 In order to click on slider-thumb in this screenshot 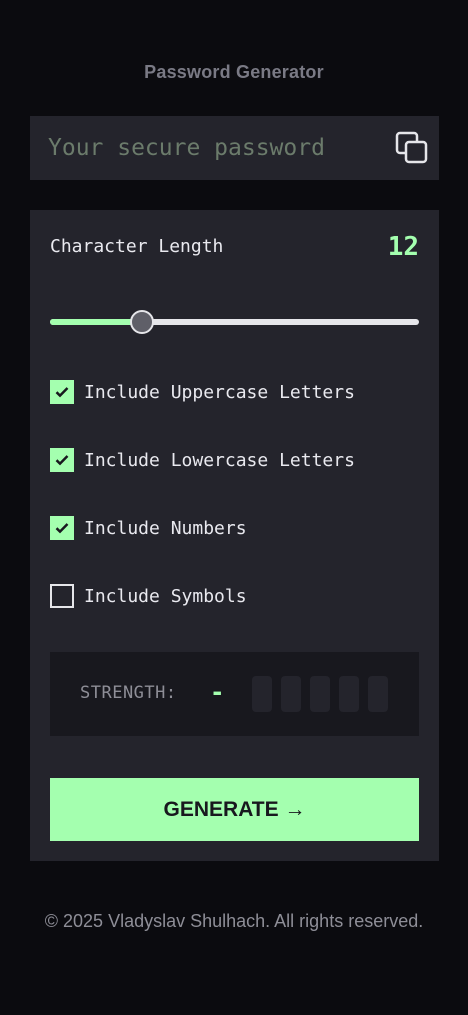, I will do `click(142, 322)`.